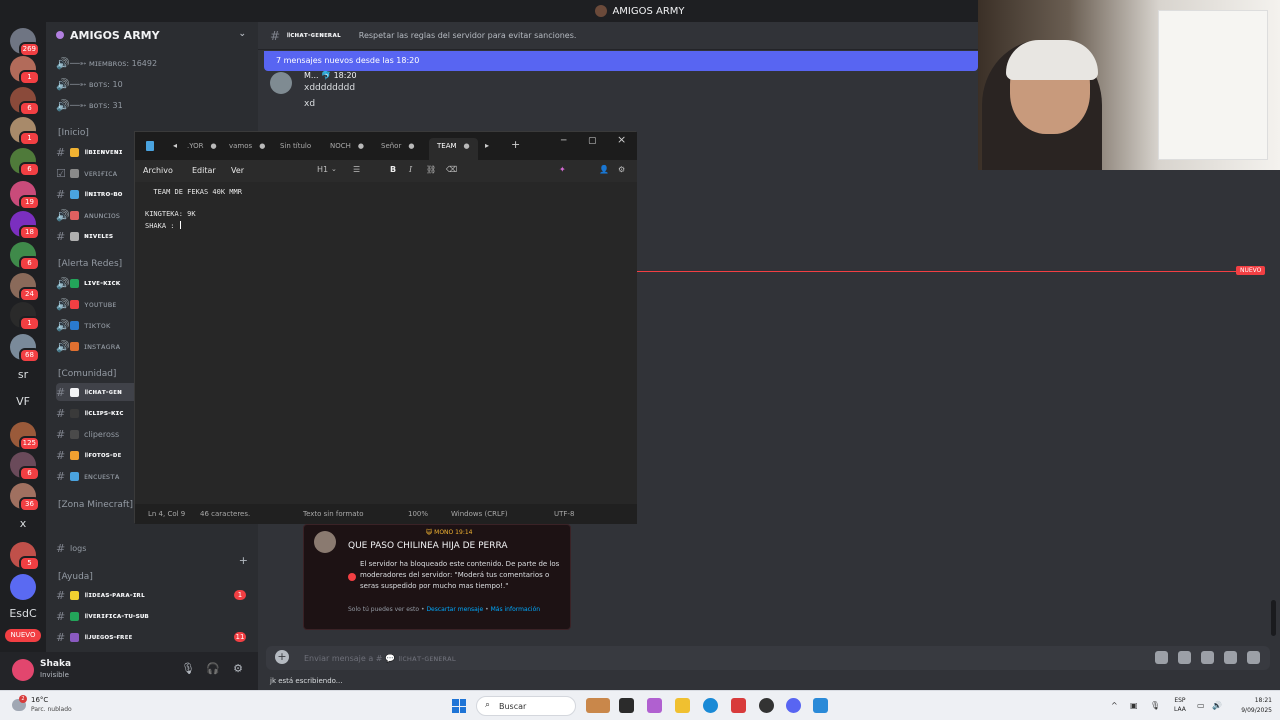  What do you see at coordinates (487, 145) in the screenshot?
I see `tab-scroll-right-icon: ▸` at bounding box center [487, 145].